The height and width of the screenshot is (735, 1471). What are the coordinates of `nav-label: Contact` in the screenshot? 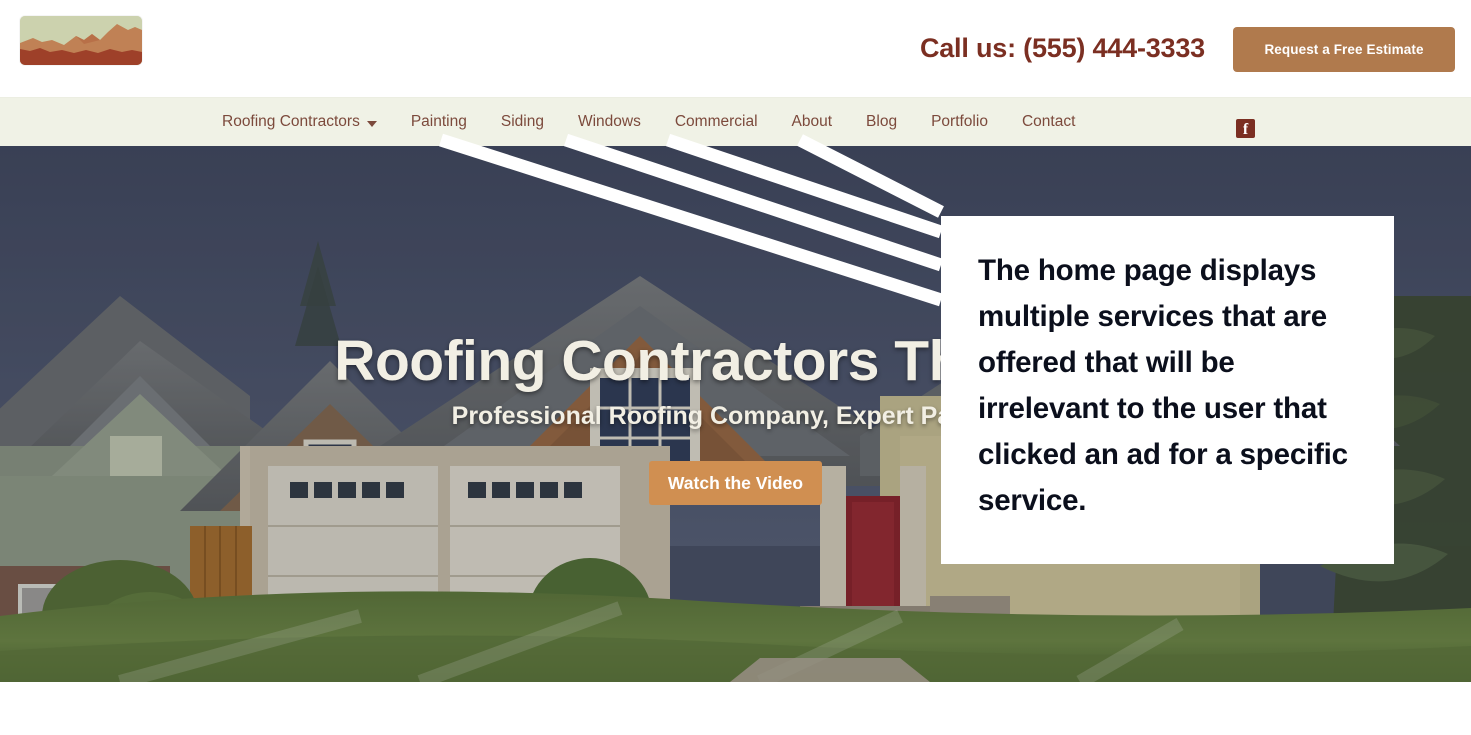 It's located at (1048, 121).